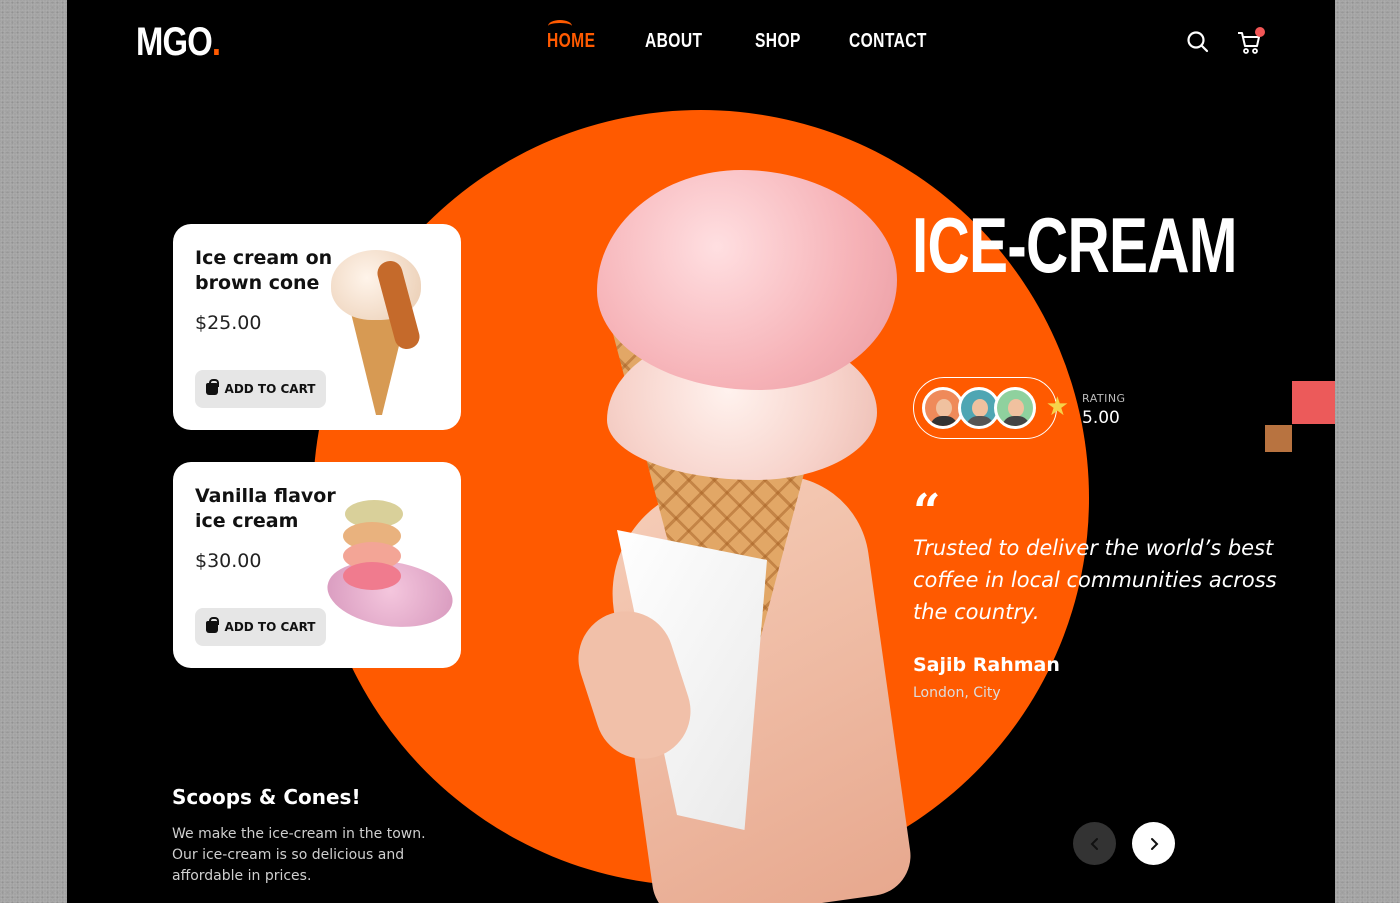 The image size is (1400, 903). What do you see at coordinates (571, 41) in the screenshot?
I see `nav-home: HOME` at bounding box center [571, 41].